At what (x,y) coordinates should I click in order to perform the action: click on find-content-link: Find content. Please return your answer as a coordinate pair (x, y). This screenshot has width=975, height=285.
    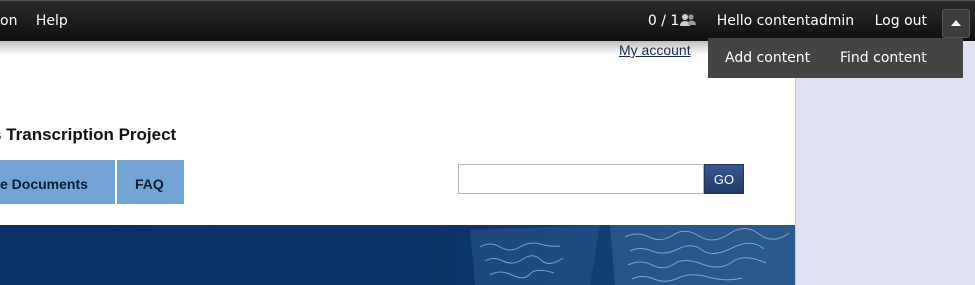
    Looking at the image, I should click on (883, 58).